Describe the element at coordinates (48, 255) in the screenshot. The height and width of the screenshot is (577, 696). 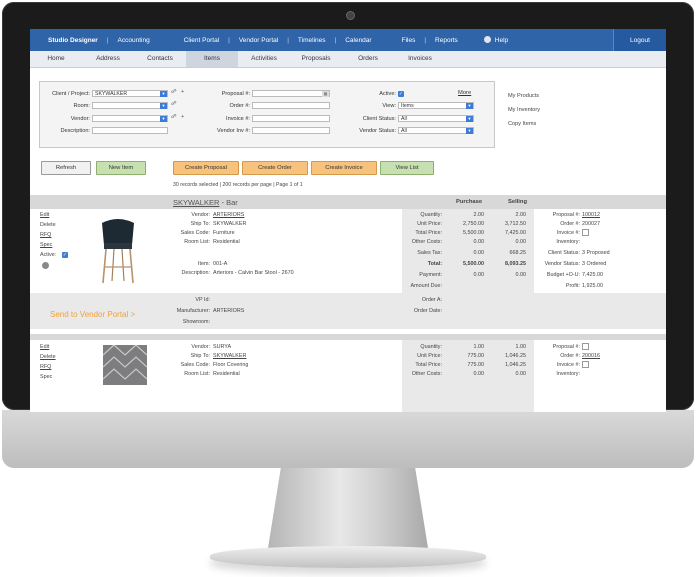
I see `item-active-label: Active:` at that location.